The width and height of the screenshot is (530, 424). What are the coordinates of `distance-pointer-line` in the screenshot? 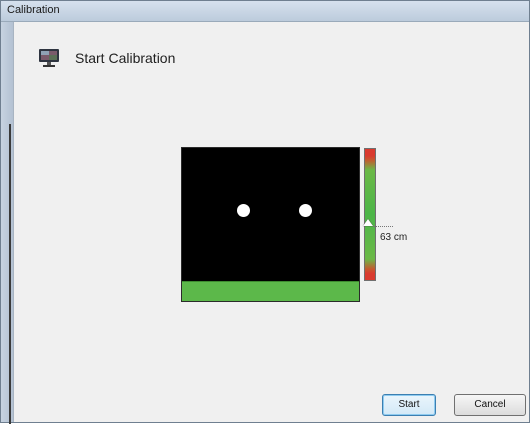 It's located at (383, 226).